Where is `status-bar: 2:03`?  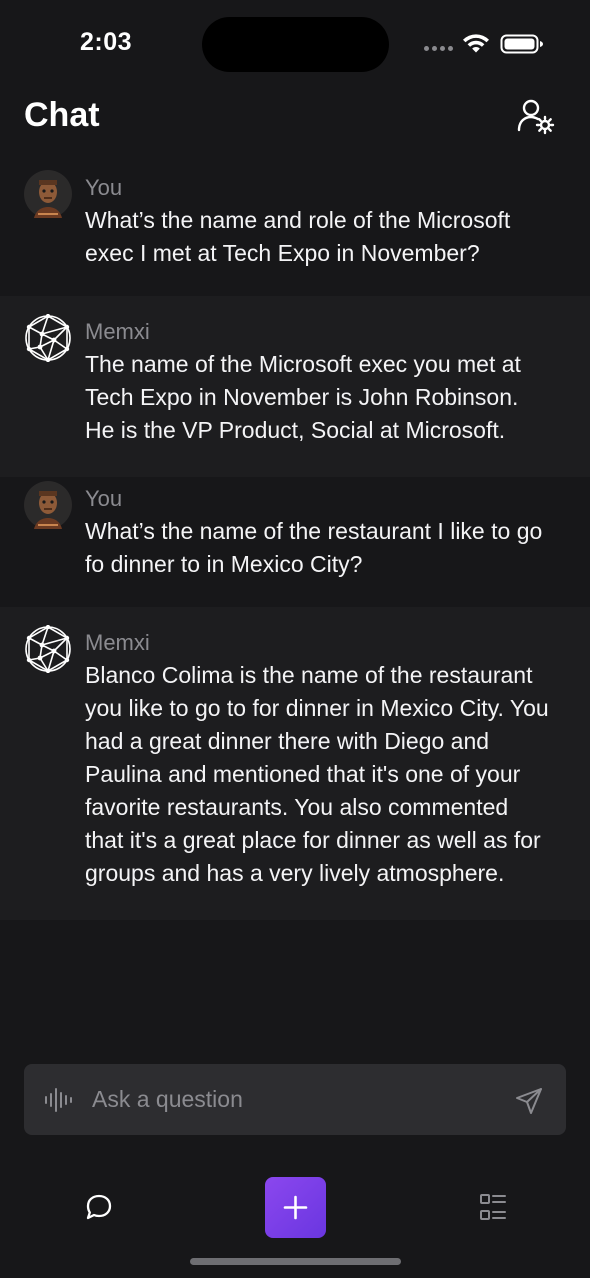
status-bar: 2:03 is located at coordinates (295, 44).